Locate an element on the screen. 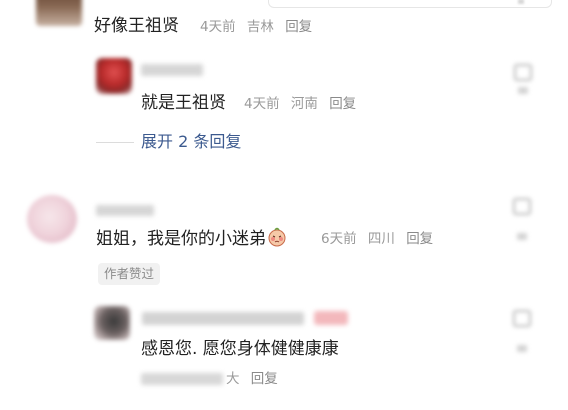 This screenshot has height=410, width=568. reply-location: 河南 is located at coordinates (304, 104).